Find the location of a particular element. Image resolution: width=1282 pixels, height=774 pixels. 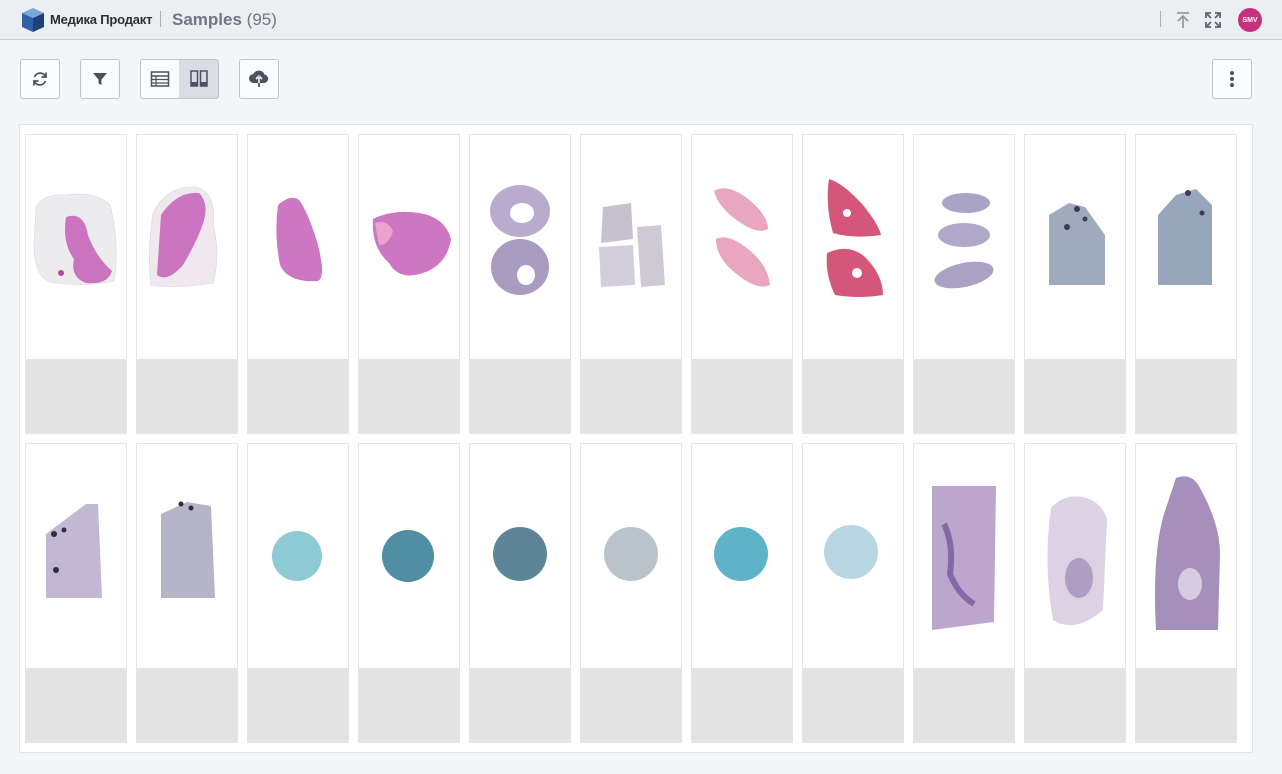

more-options-button is located at coordinates (1232, 79).